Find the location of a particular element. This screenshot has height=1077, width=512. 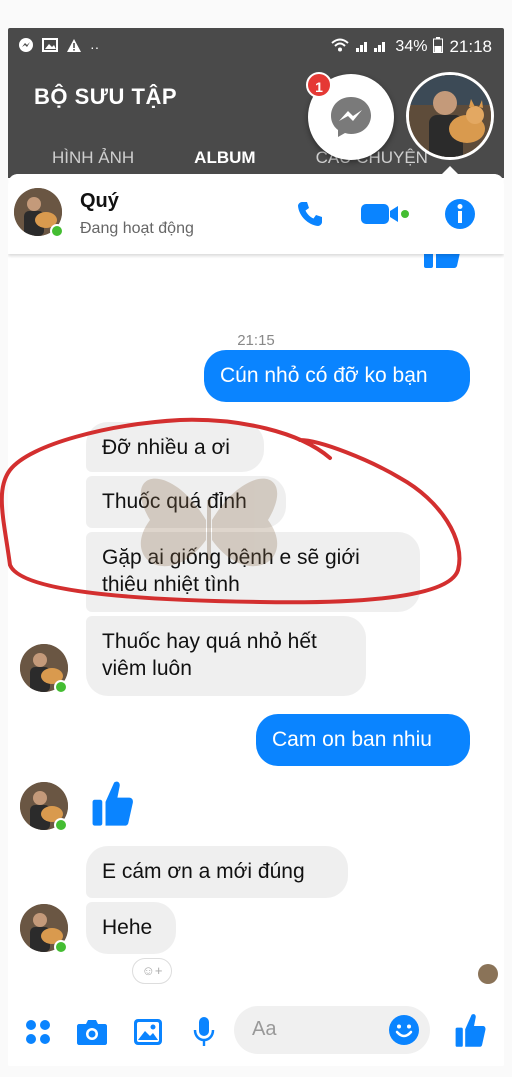

seen-receipt-avatar is located at coordinates (488, 974).